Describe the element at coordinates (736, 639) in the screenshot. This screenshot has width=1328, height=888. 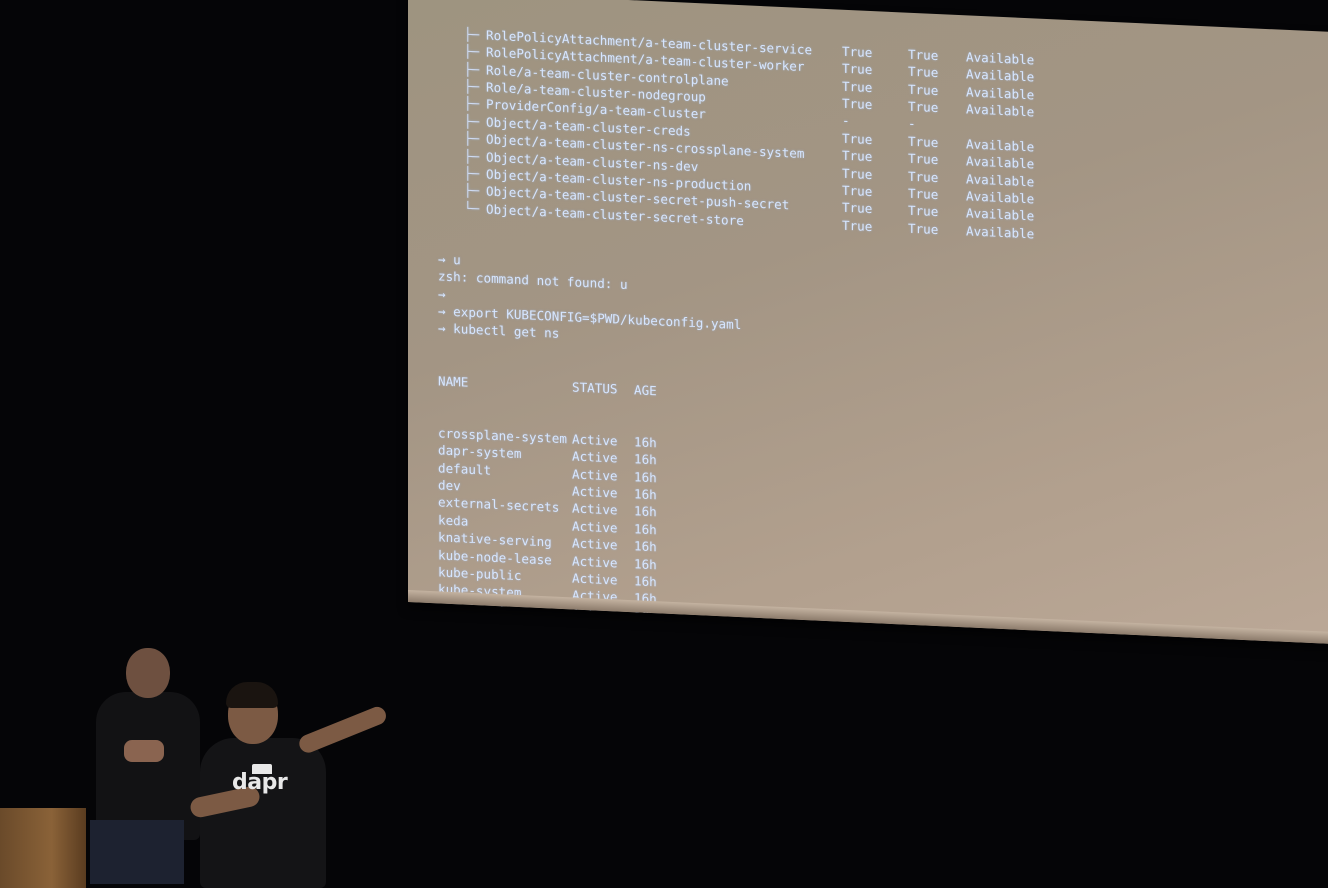
I see `namespace-row: projectcontour Active16h` at that location.